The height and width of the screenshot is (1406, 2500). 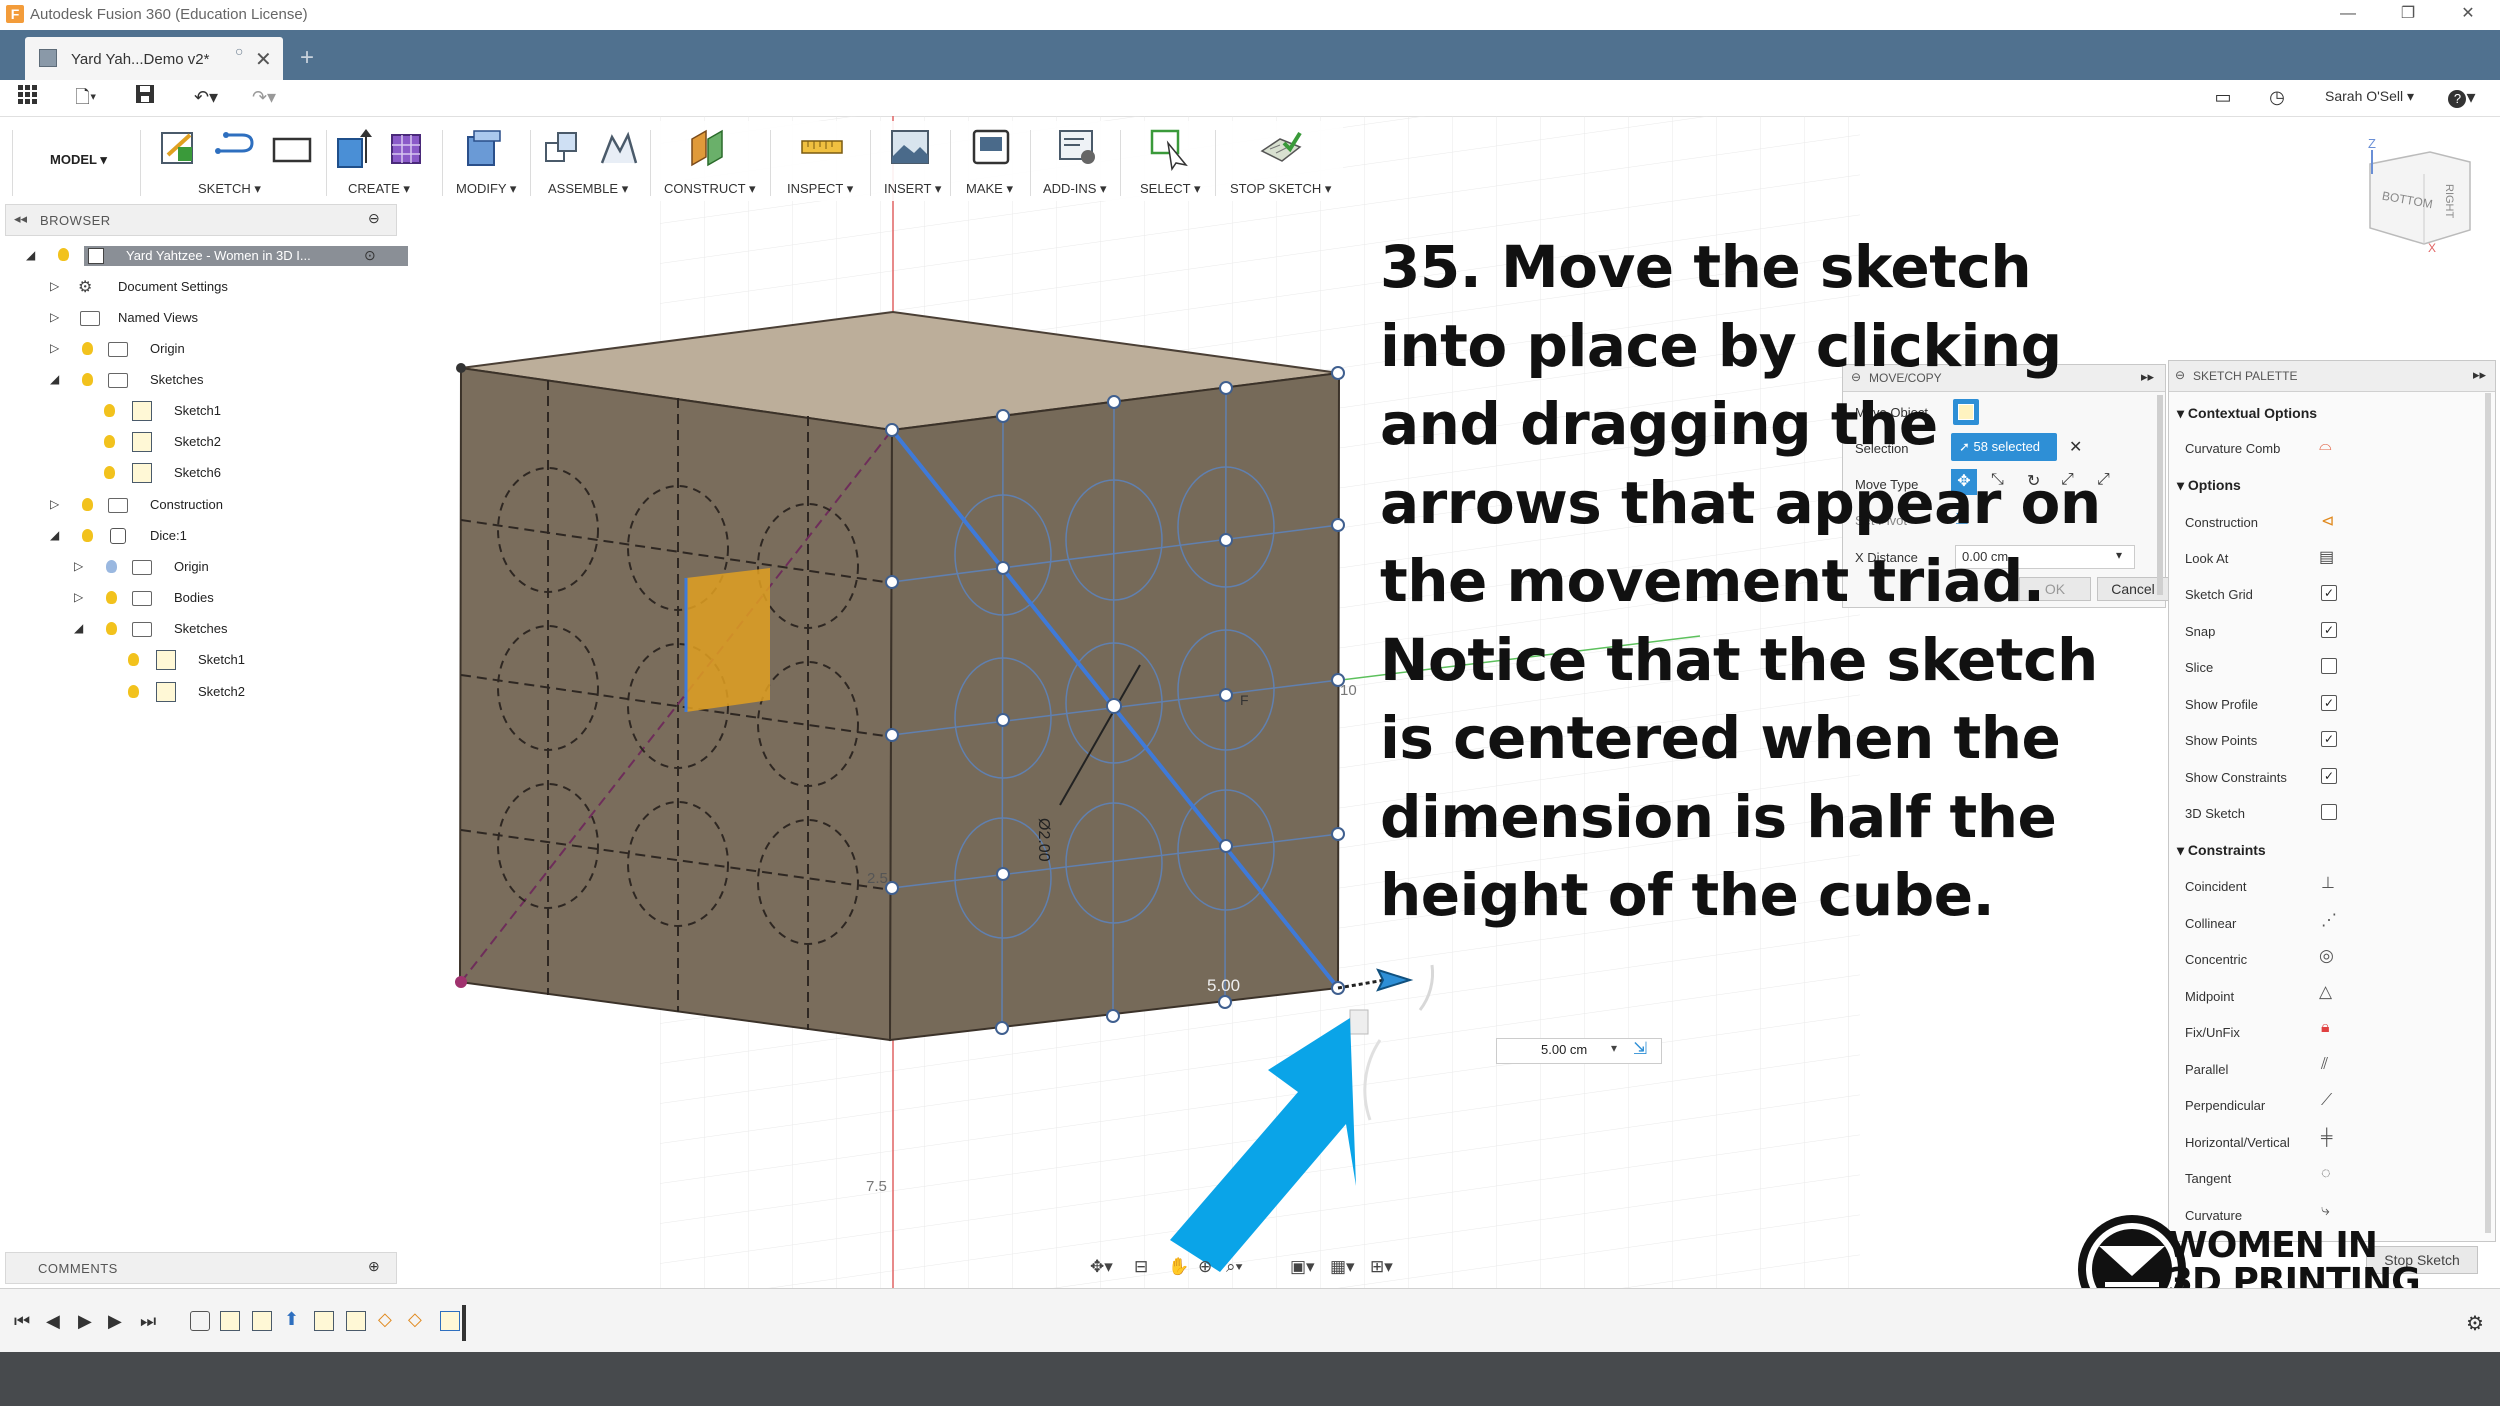 What do you see at coordinates (292, 148) in the screenshot?
I see `rectangle-tool-icon` at bounding box center [292, 148].